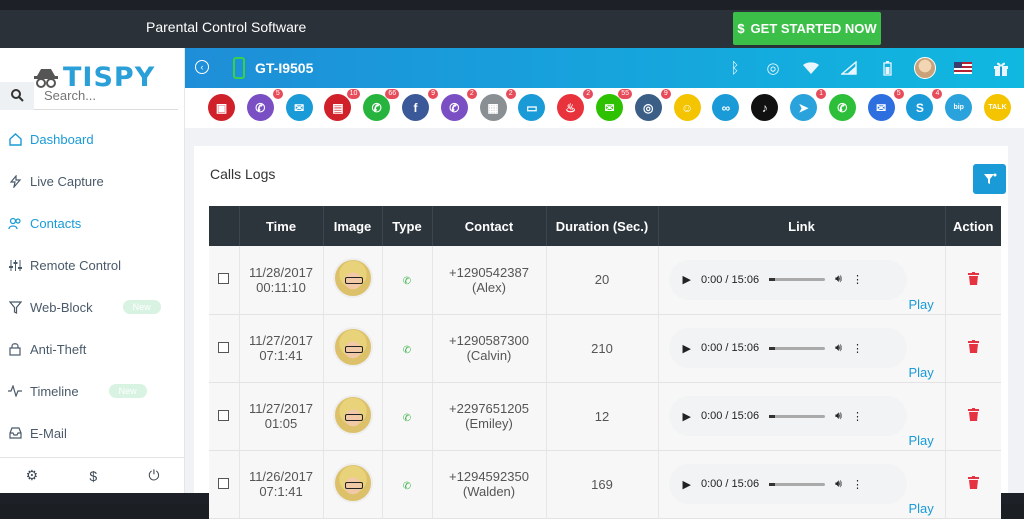 This screenshot has height=519, width=1024. What do you see at coordinates (92, 349) in the screenshot?
I see `sidebar-item-anti-theft: Anti-Theft` at bounding box center [92, 349].